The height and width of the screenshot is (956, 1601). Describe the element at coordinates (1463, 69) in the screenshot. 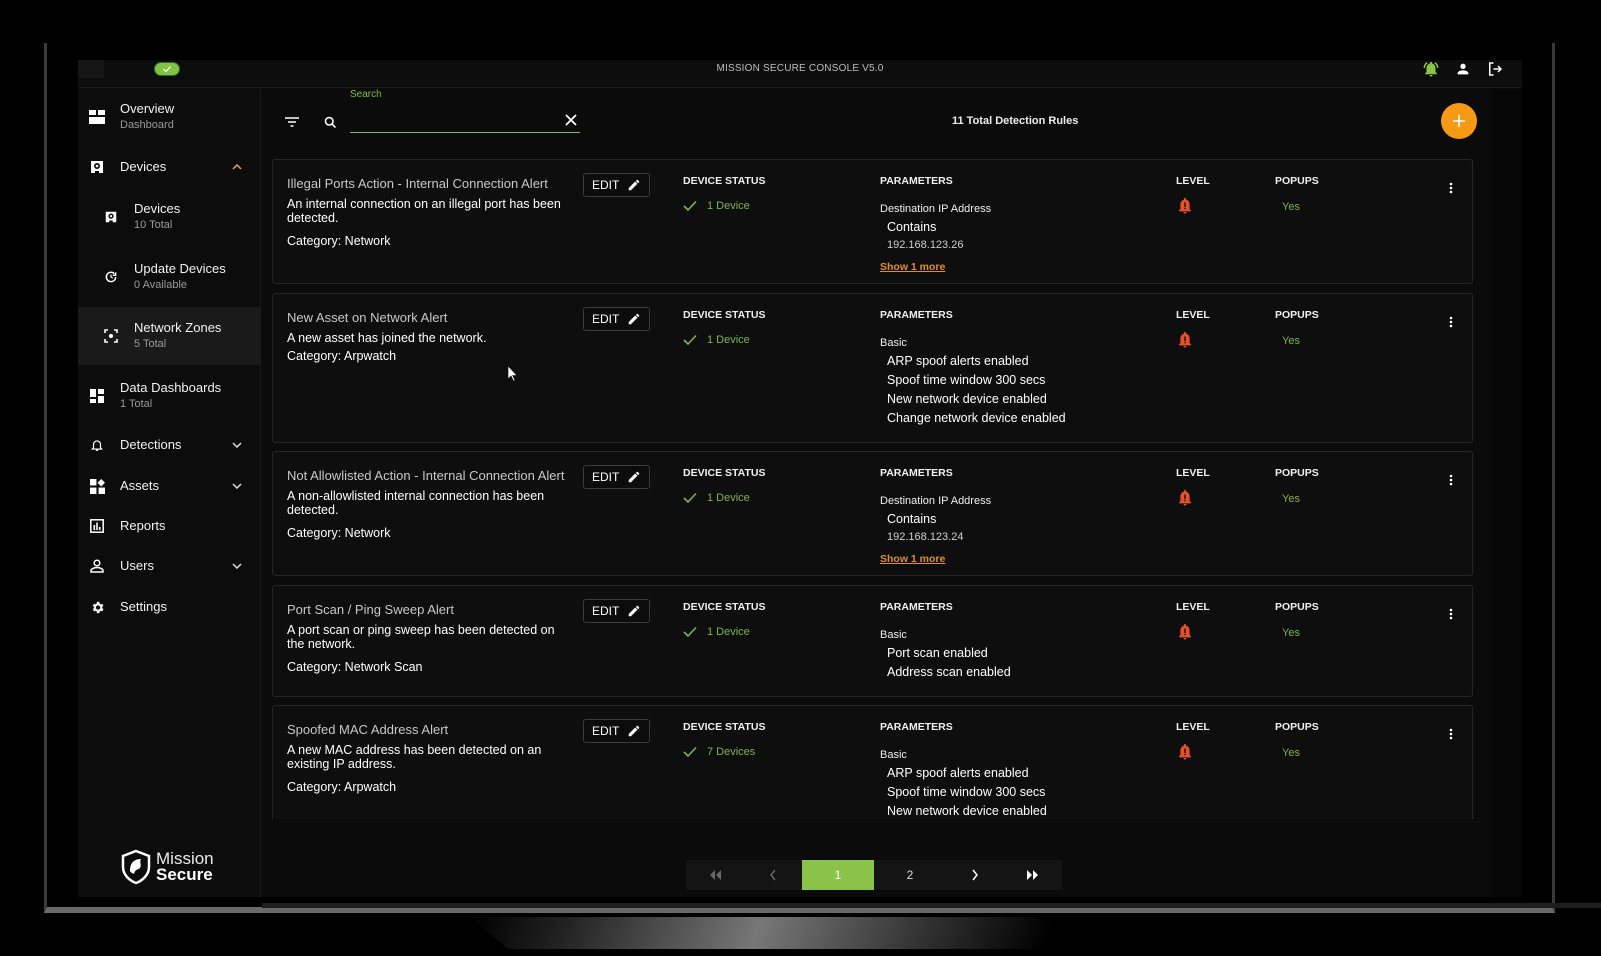

I see `profile-button` at that location.